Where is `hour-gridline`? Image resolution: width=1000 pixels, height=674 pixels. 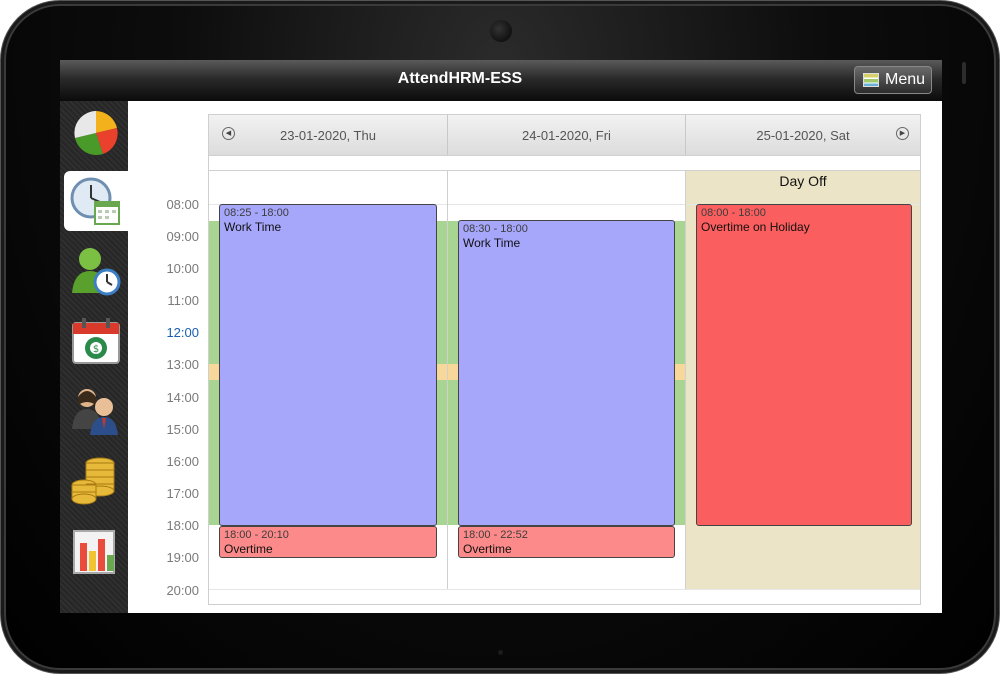
hour-gridline is located at coordinates (564, 589).